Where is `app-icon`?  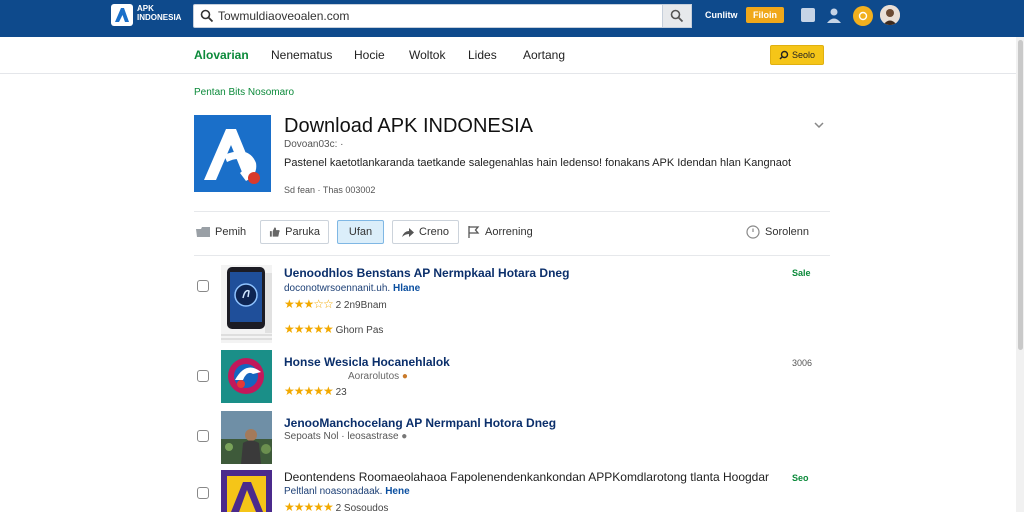 app-icon is located at coordinates (232, 153).